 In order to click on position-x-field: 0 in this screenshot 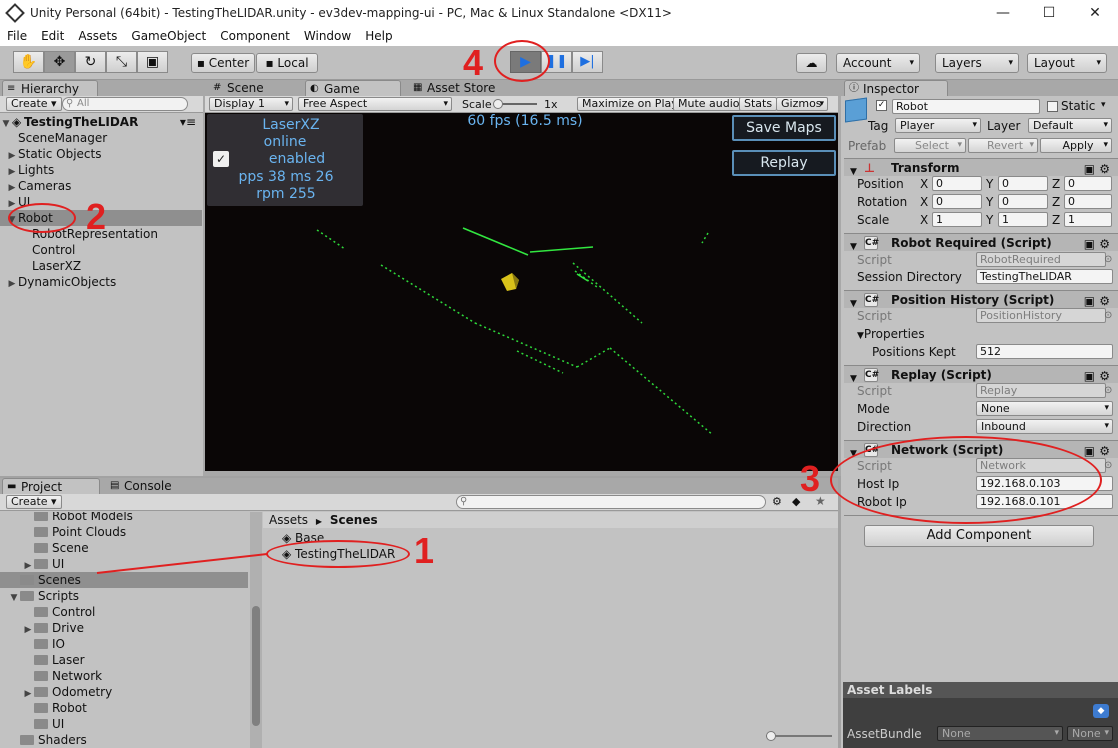, I will do `click(957, 183)`.